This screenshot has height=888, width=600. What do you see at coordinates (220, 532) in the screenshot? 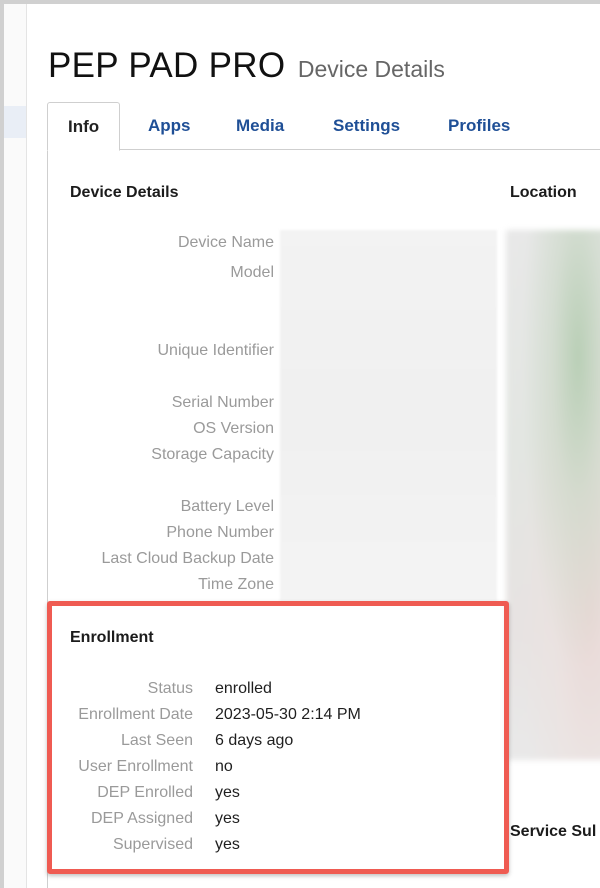
I see `label-phone-number: Phone Number` at bounding box center [220, 532].